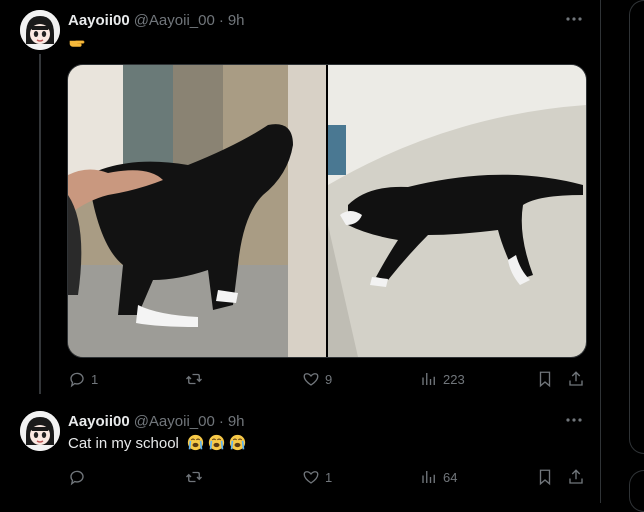  Describe the element at coordinates (450, 477) in the screenshot. I see `views-count: 64` at that location.